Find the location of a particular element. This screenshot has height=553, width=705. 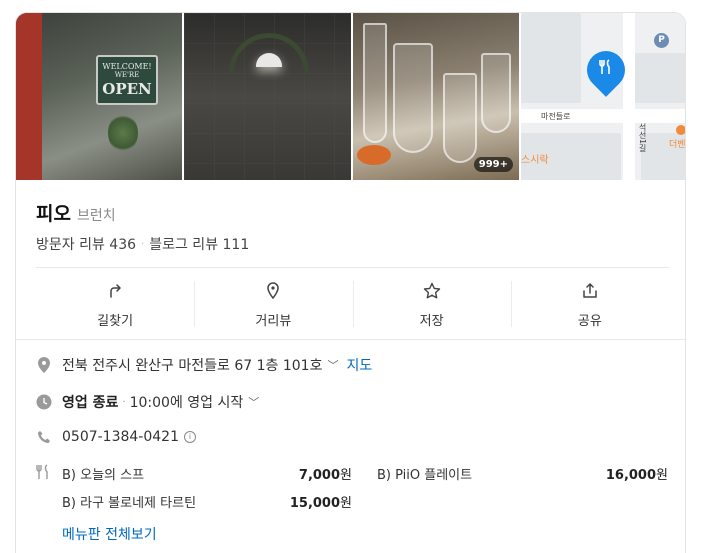

location-icon is located at coordinates (44, 365).